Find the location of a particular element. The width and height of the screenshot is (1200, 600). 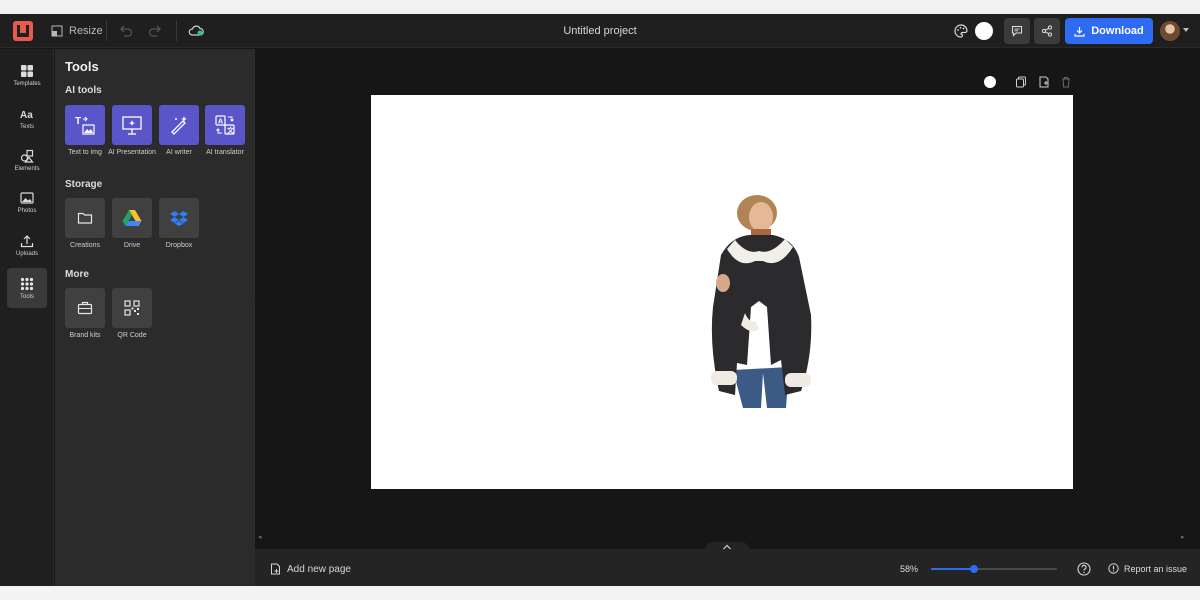

zoom-slider-fill is located at coordinates (952, 569).